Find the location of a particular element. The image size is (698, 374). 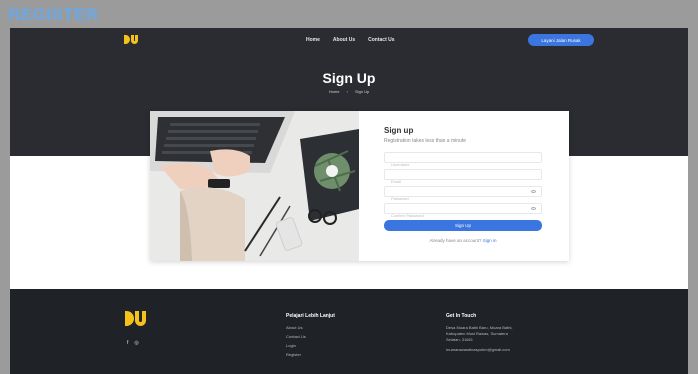

breadcrumb: Home › Sign Up is located at coordinates (349, 91).